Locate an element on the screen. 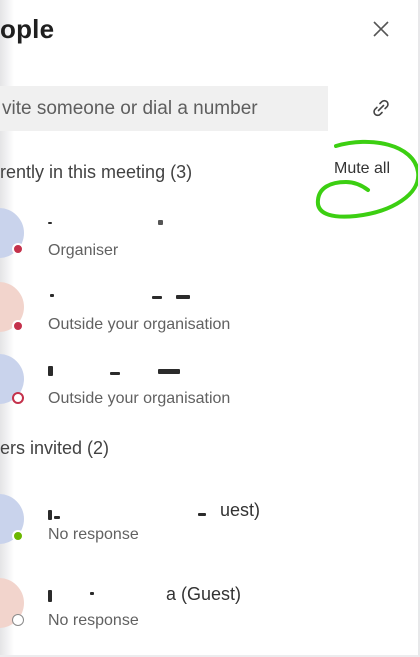 This screenshot has height=657, width=420. link-icon is located at coordinates (381, 108).